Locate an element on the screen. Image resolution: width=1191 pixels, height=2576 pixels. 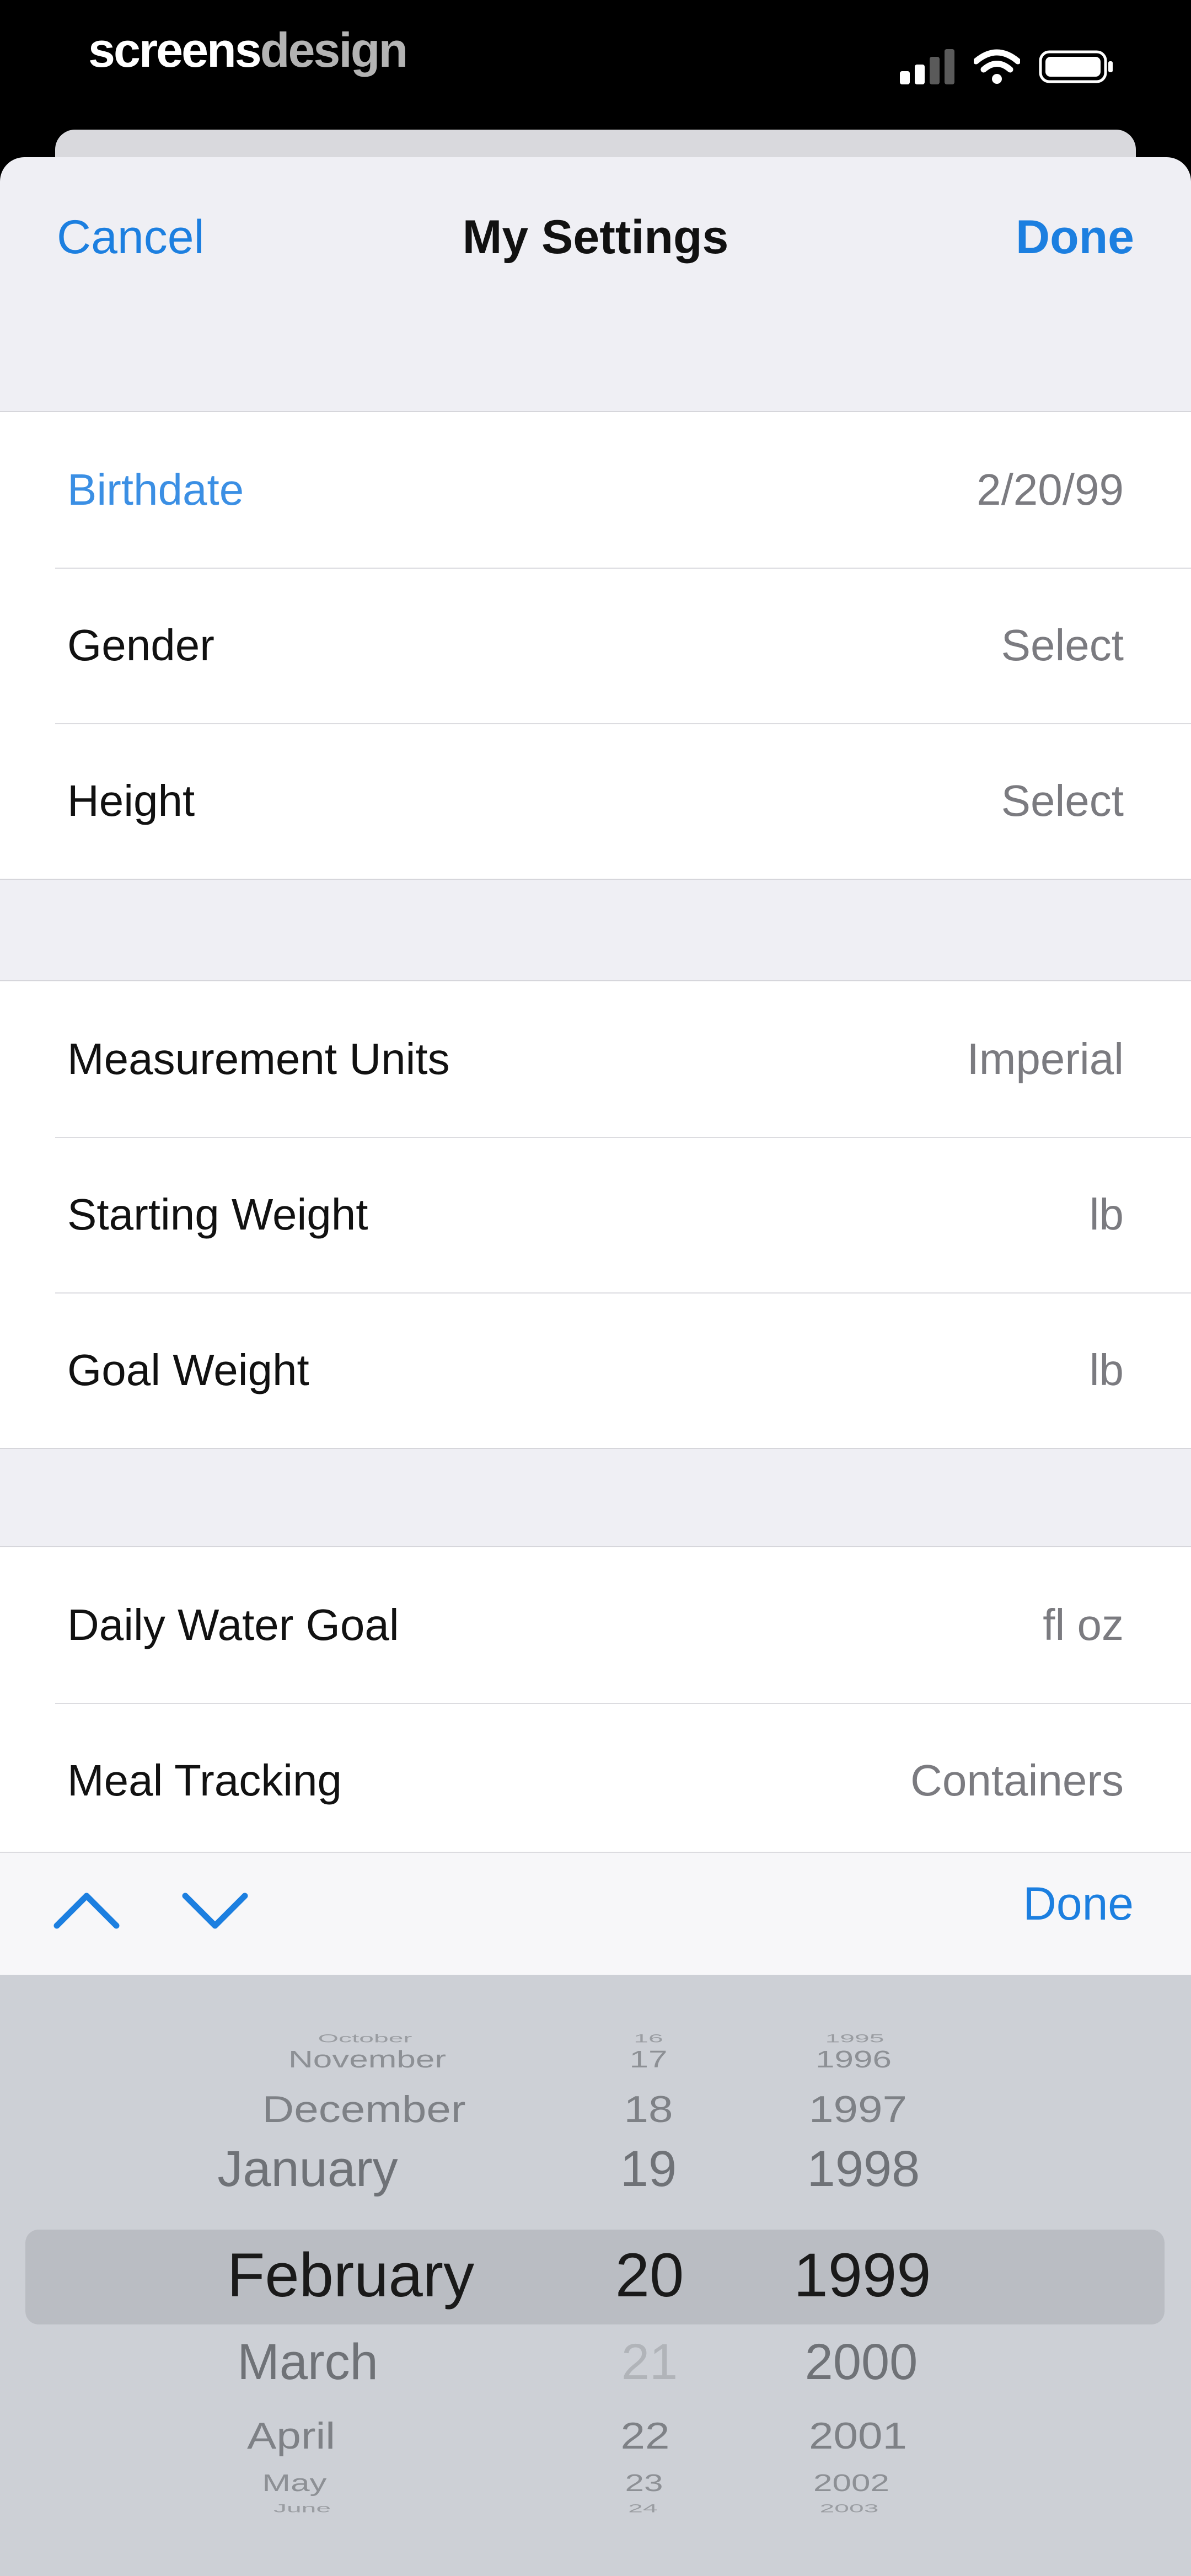
picker-day-item: 19 is located at coordinates (648, 2169).